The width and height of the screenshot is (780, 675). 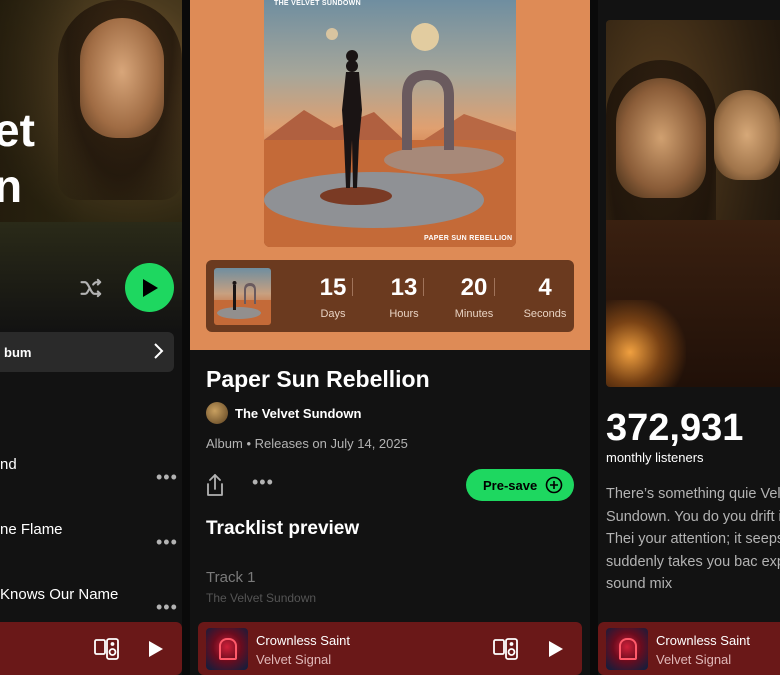 What do you see at coordinates (31, 529) in the screenshot?
I see `track-item: ne Flame` at bounding box center [31, 529].